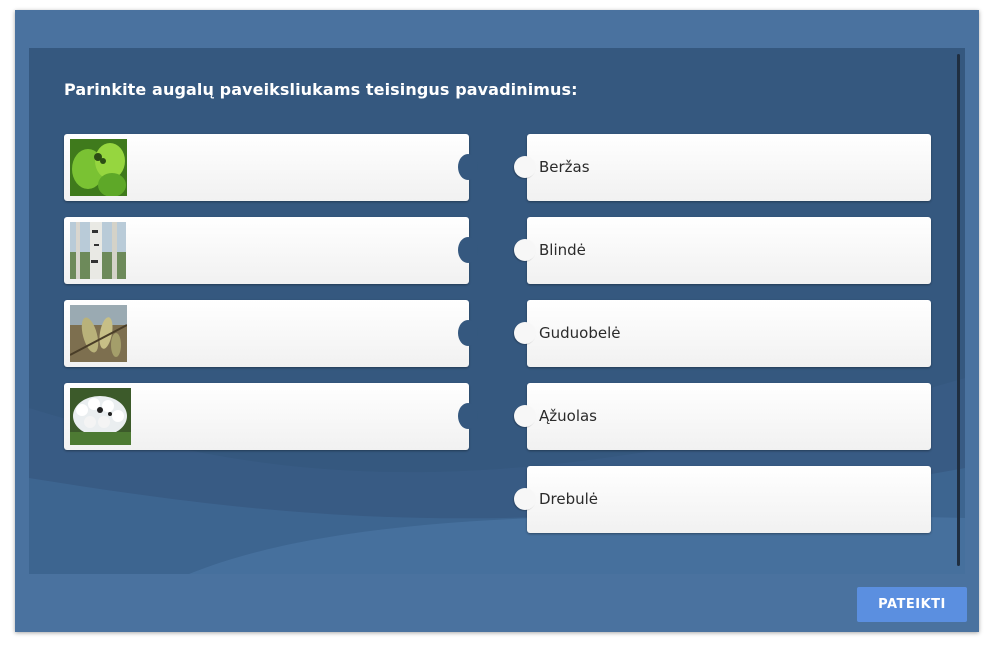 The image size is (994, 653). Describe the element at coordinates (569, 499) in the screenshot. I see `answer-label: Drebulė` at that location.